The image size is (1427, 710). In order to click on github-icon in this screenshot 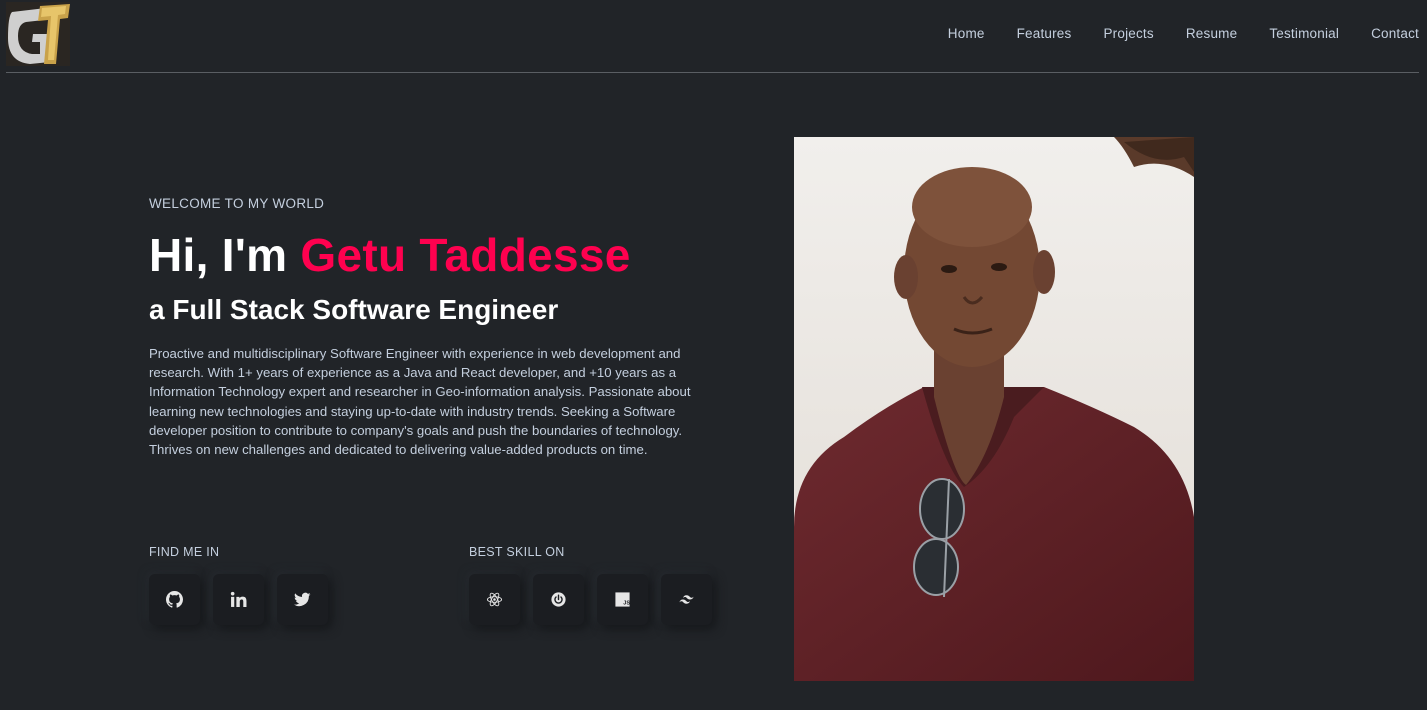, I will do `click(174, 599)`.